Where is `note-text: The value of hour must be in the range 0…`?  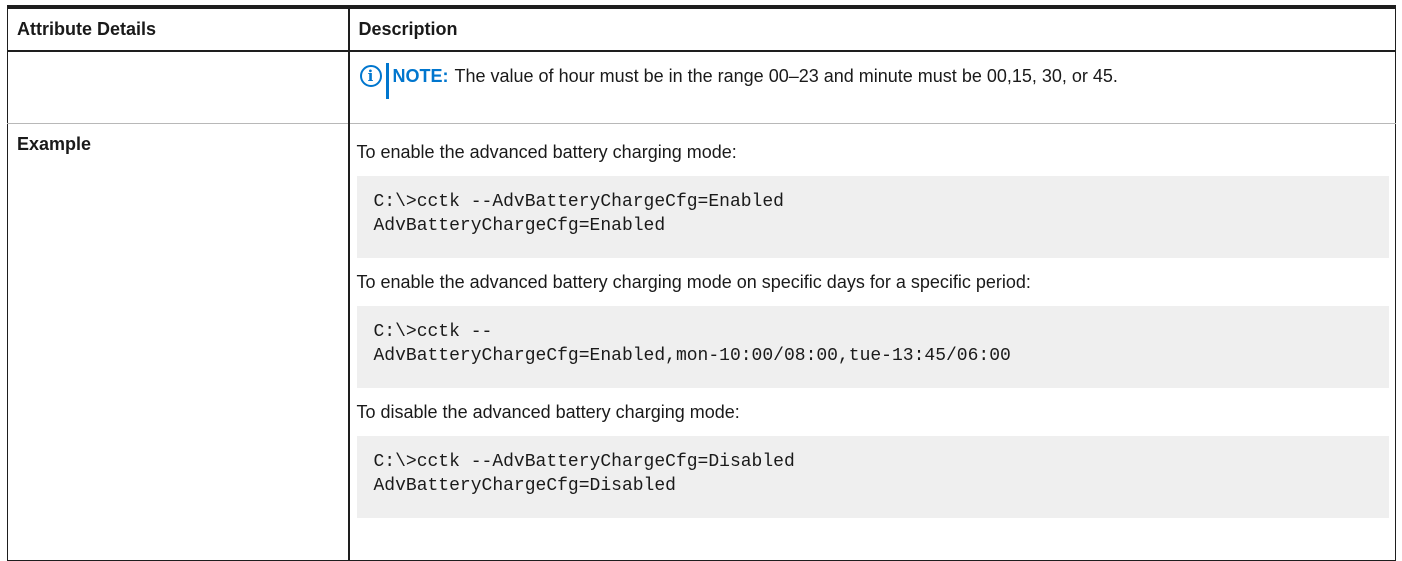 note-text: The value of hour must be in the range 0… is located at coordinates (786, 76).